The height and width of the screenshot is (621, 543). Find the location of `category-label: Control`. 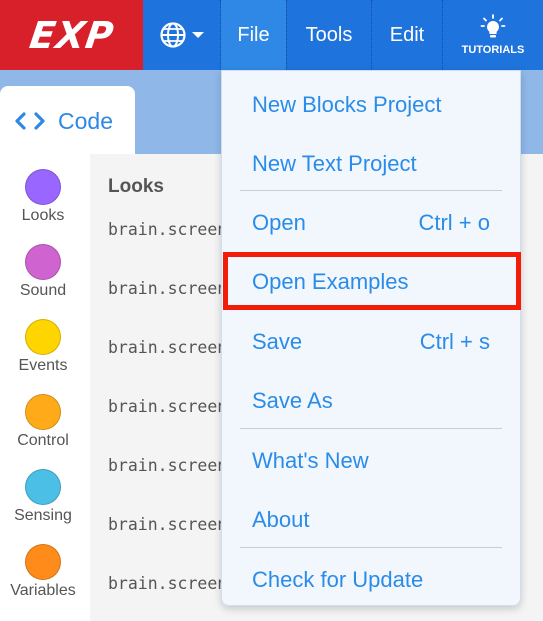

category-label: Control is located at coordinates (43, 440).